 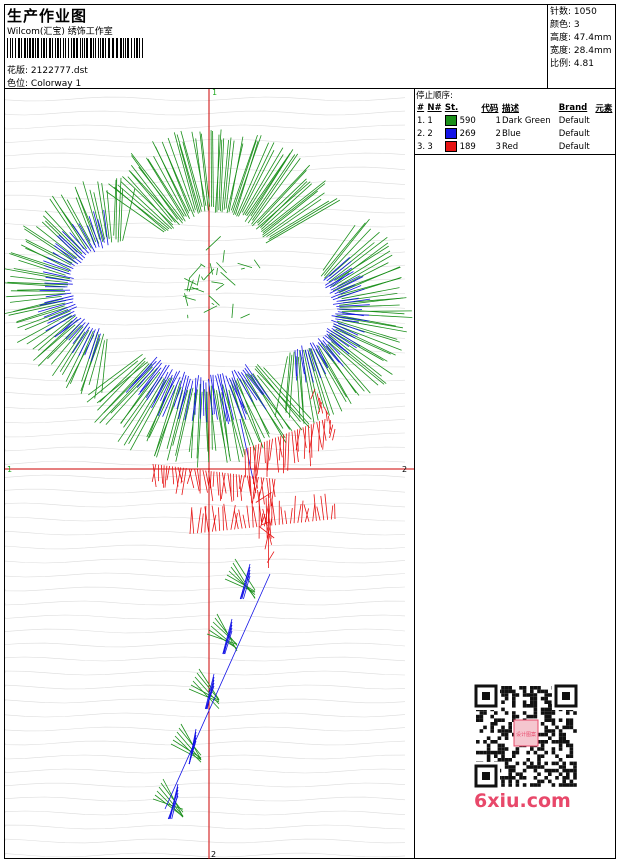 I want to click on stat-stitches: 针数: 1050, so click(x=573, y=12).